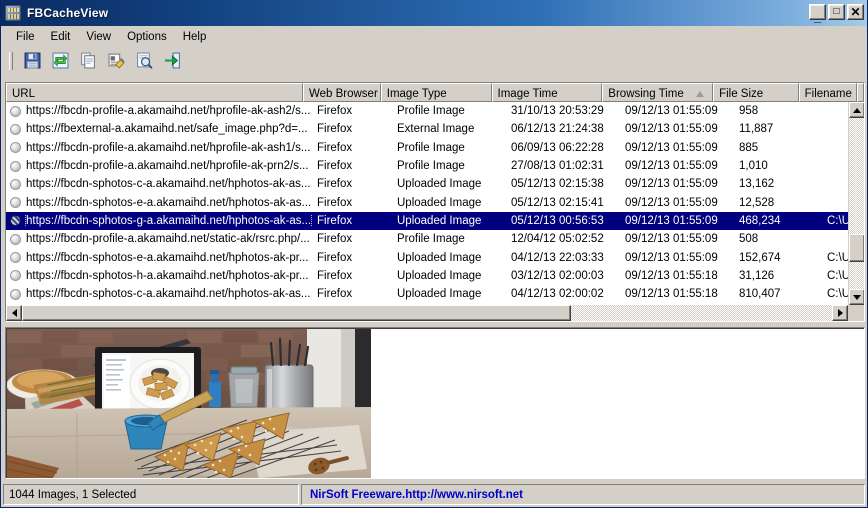 The width and height of the screenshot is (868, 508). I want to click on cell-file-size: 12,528, so click(757, 202).